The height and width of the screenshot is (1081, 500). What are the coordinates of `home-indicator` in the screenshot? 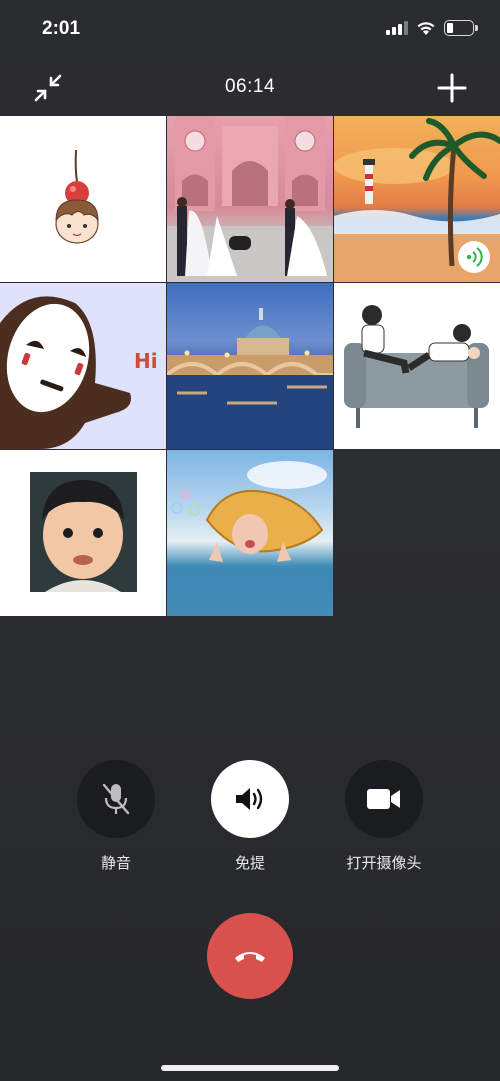 It's located at (250, 1068).